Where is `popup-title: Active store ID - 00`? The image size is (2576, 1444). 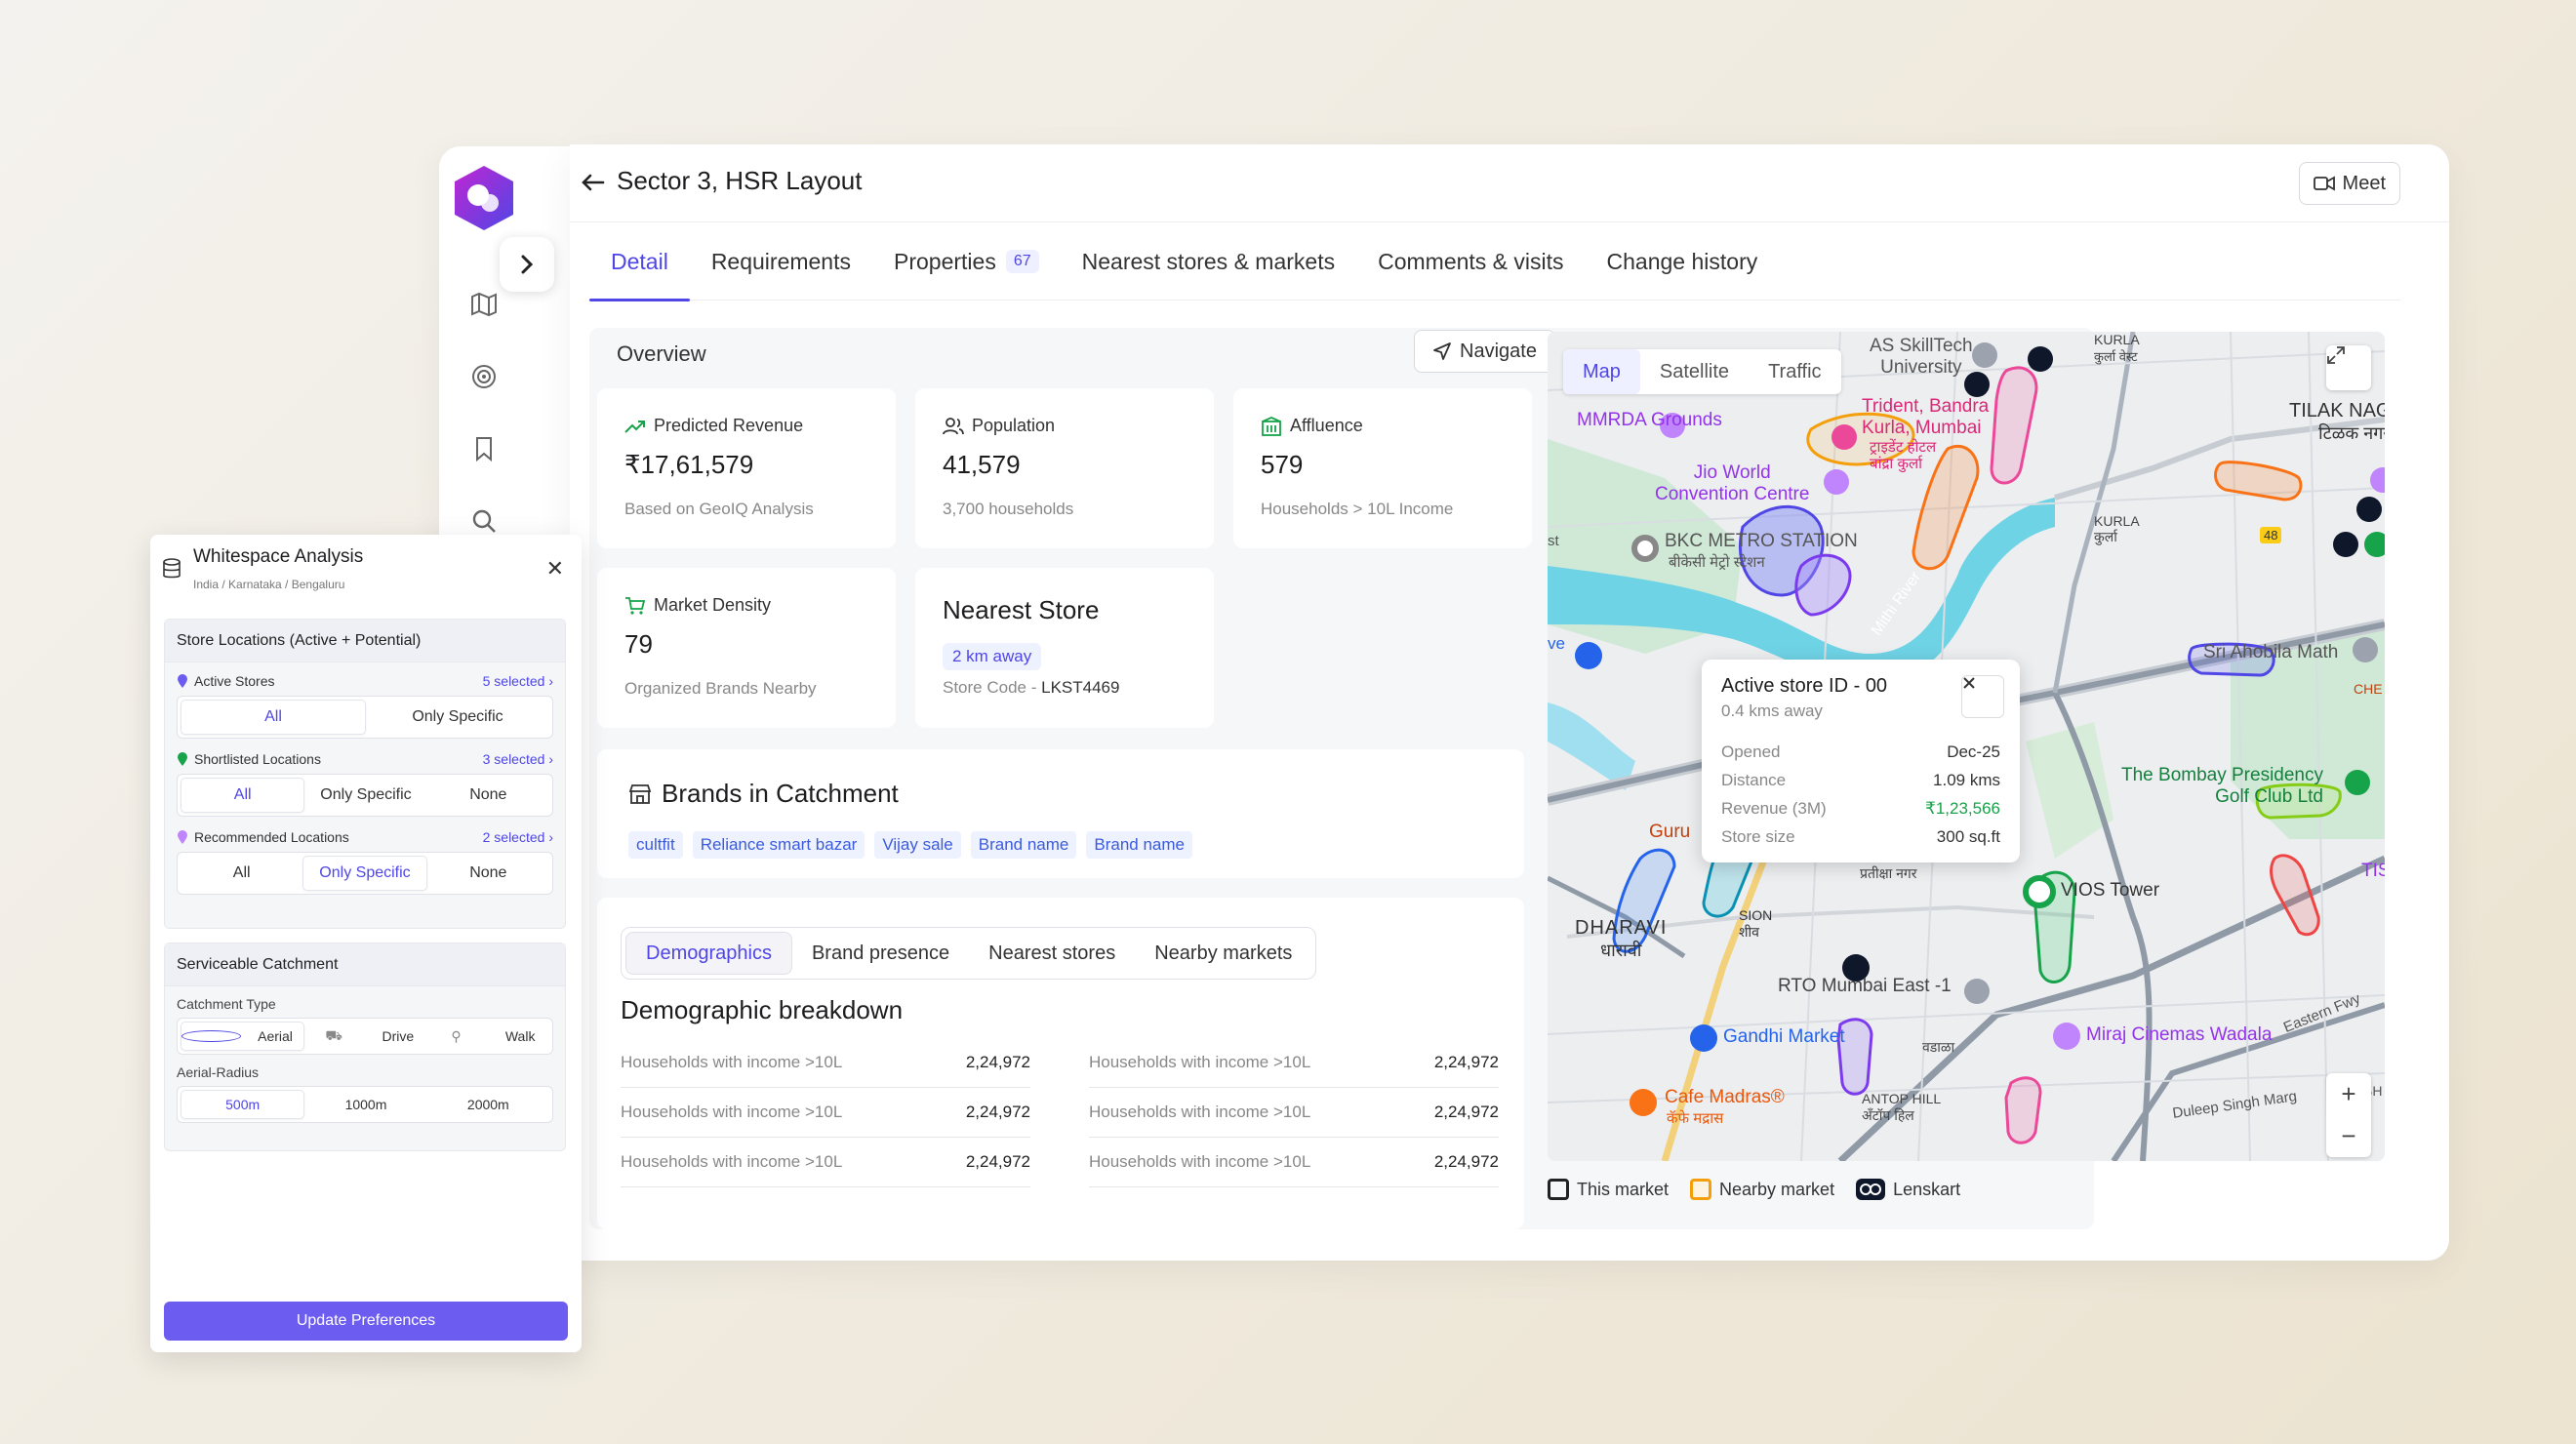
popup-title: Active store ID - 00 is located at coordinates (1804, 686).